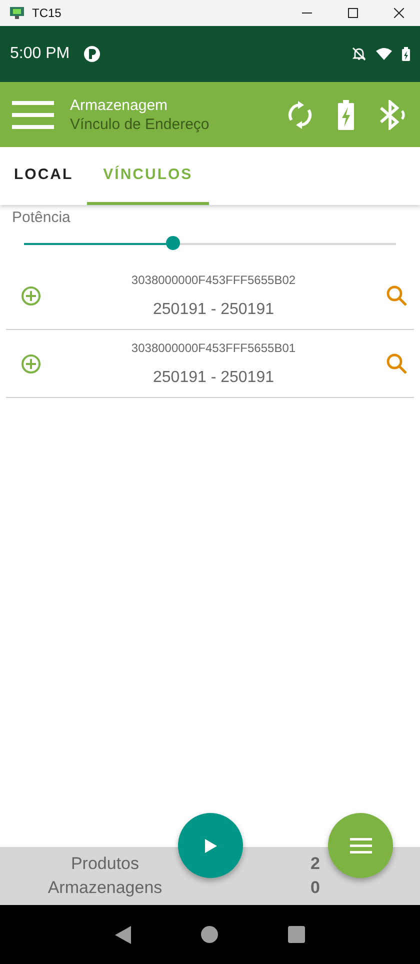  I want to click on summary-label: Produtos, so click(105, 864).